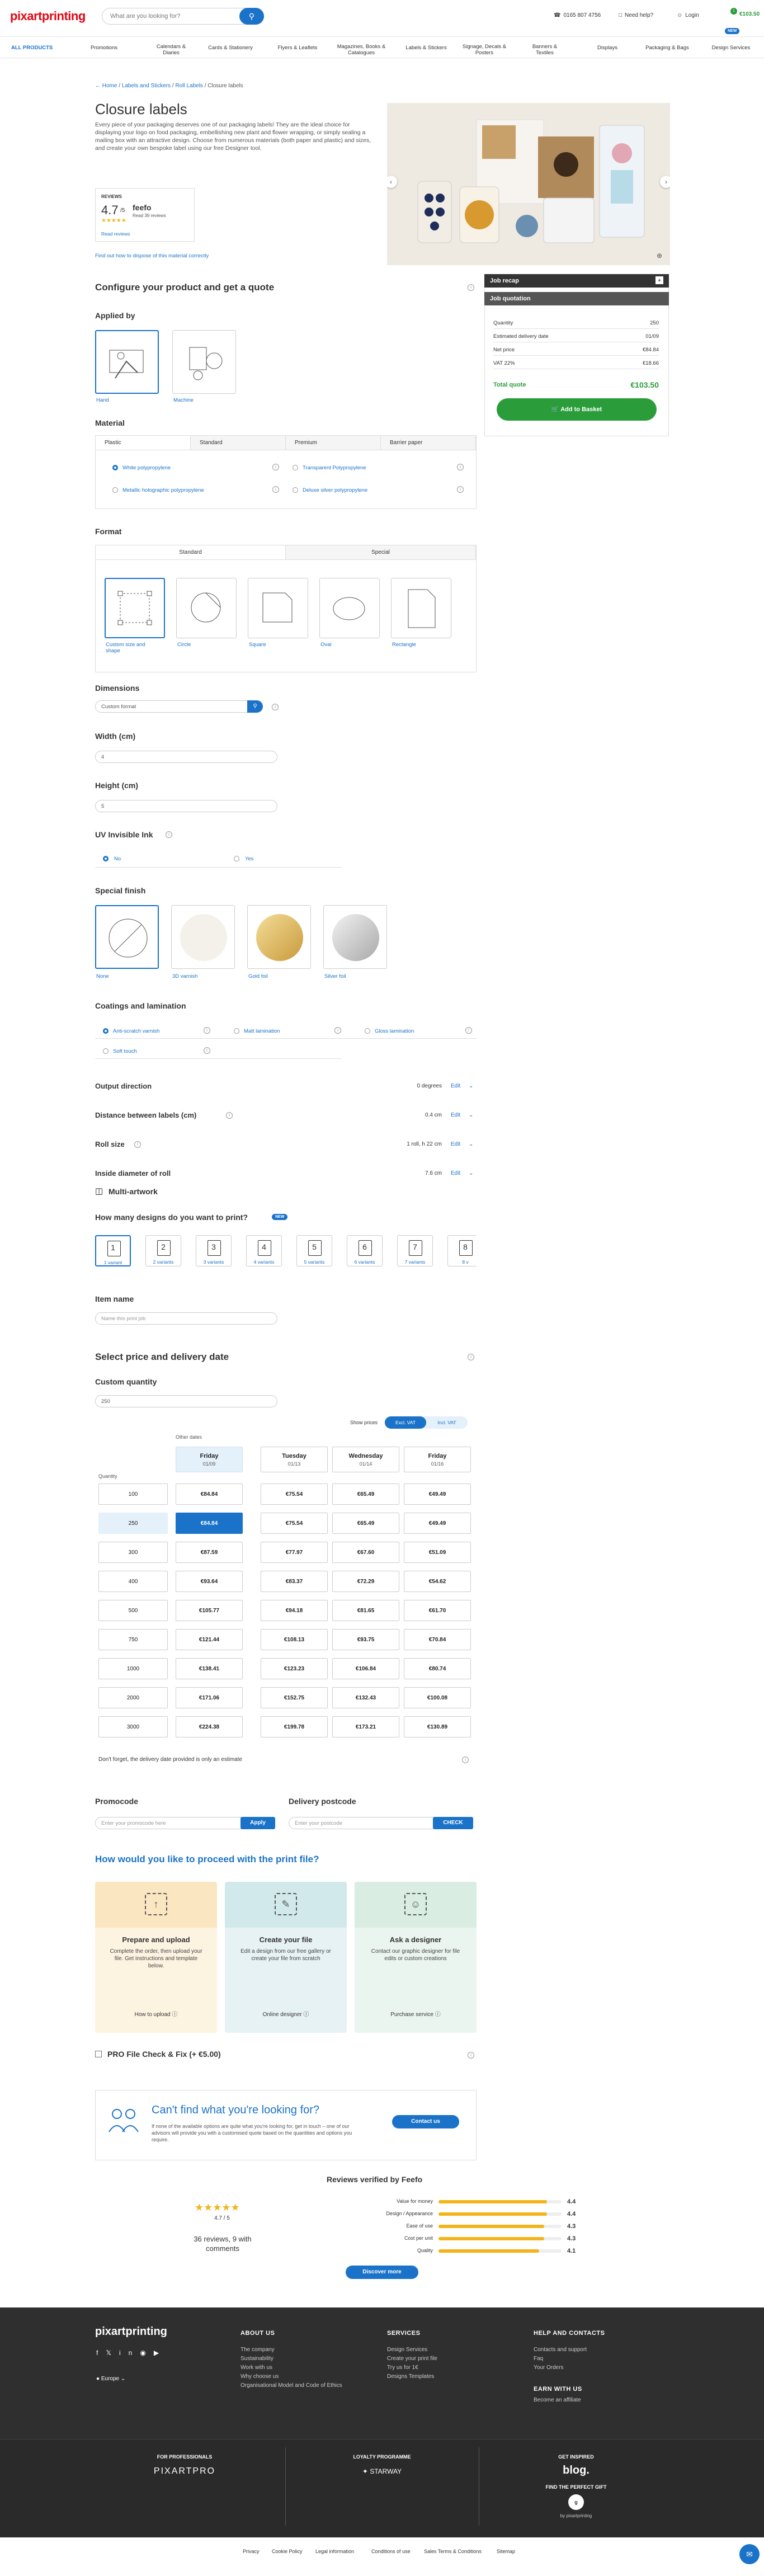 Image resolution: width=764 pixels, height=2576 pixels. What do you see at coordinates (294, 1610) in the screenshot?
I see `price-cell: €94.18` at bounding box center [294, 1610].